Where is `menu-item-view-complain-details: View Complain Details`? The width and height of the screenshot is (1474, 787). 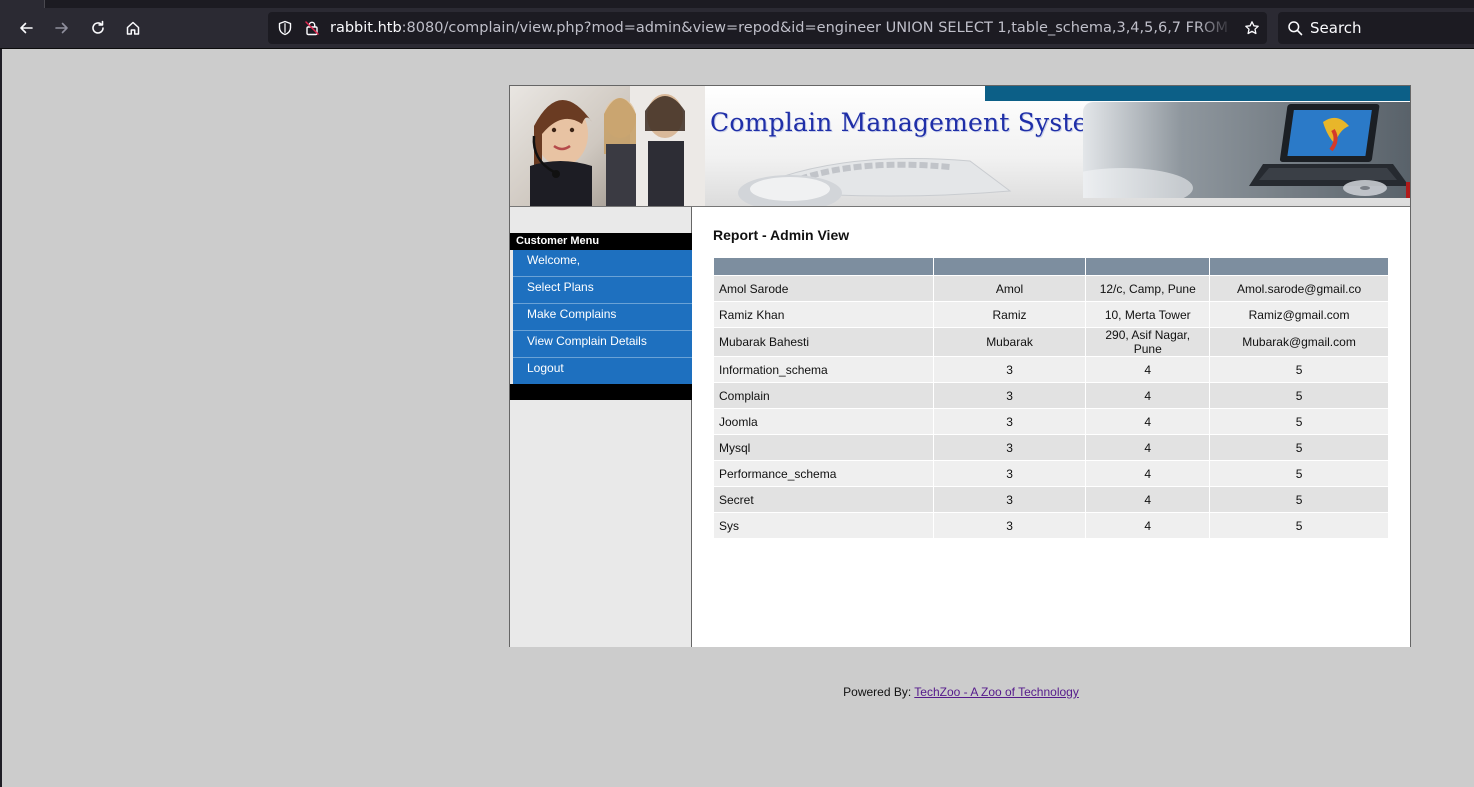
menu-item-view-complain-details: View Complain Details is located at coordinates (606, 344).